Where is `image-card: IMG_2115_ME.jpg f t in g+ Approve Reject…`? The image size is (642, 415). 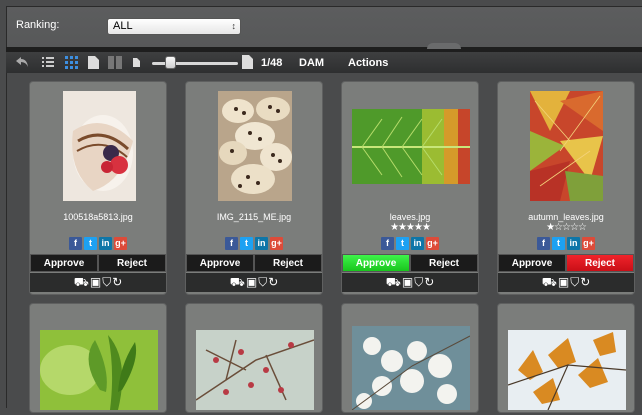
image-card: IMG_2115_ME.jpg f t in g+ Approve Reject… is located at coordinates (254, 188).